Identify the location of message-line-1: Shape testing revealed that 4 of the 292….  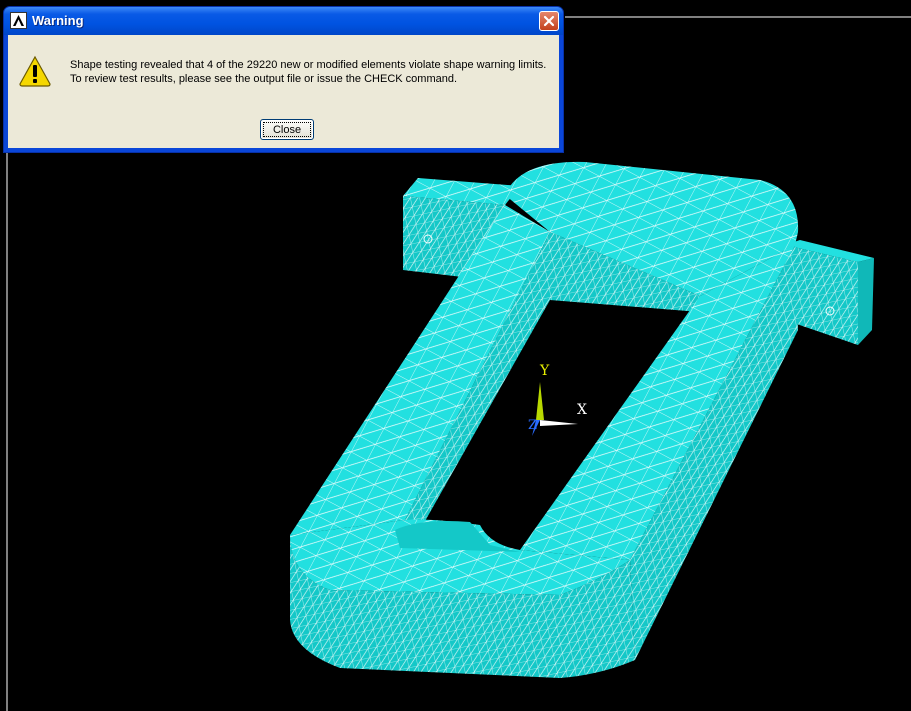
(308, 65).